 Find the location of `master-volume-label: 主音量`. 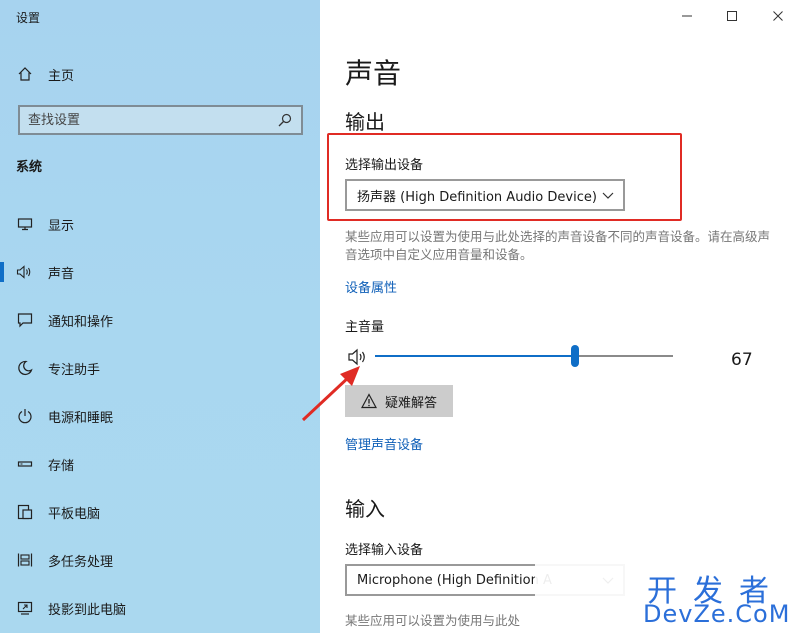

master-volume-label: 主音量 is located at coordinates (365, 327).